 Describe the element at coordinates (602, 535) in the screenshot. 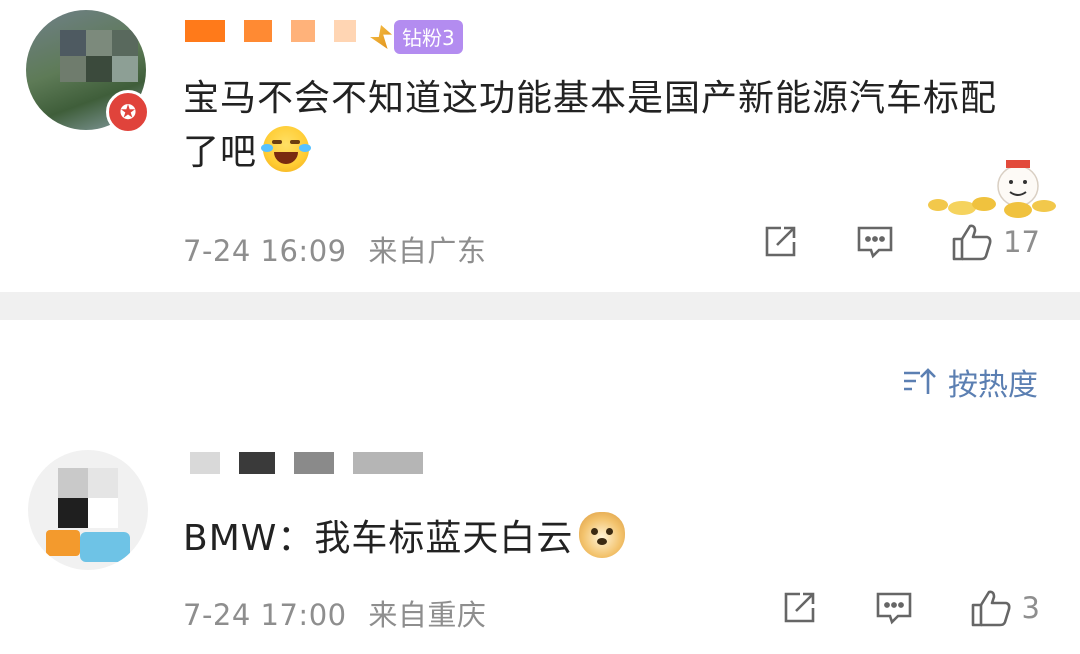

I see `doge-emoji-icon` at that location.